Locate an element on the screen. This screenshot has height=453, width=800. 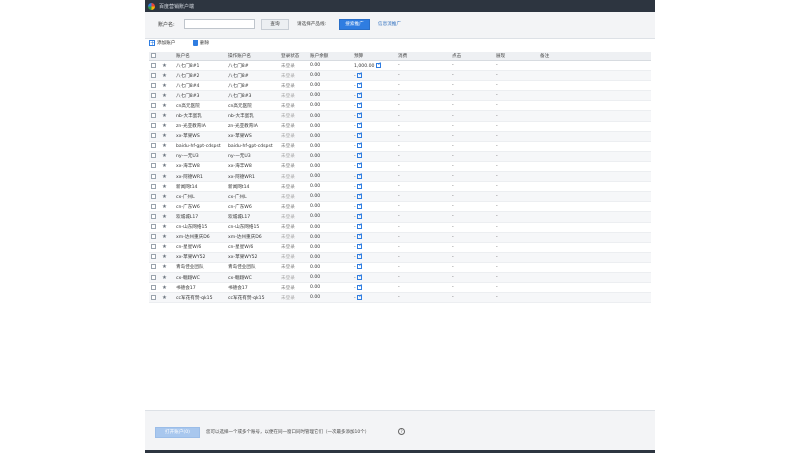
search-ads-tab: 搜索推广 is located at coordinates (354, 24).